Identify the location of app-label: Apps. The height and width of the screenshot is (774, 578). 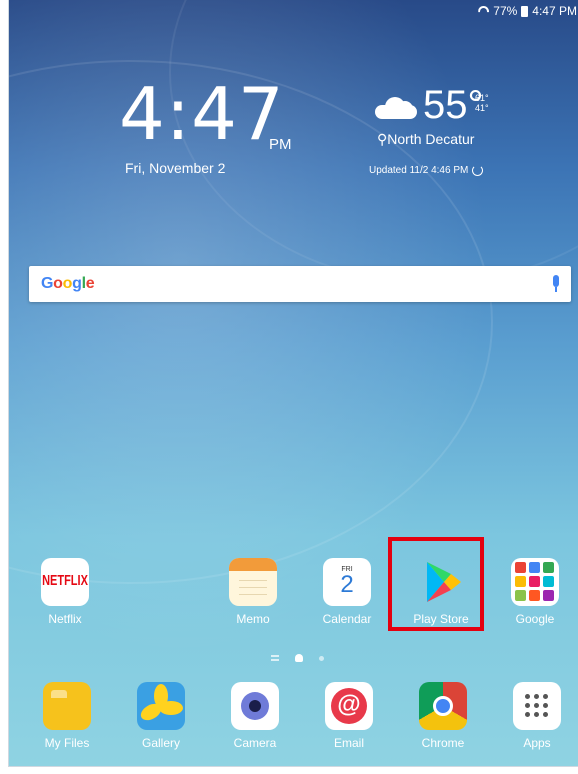
(537, 743).